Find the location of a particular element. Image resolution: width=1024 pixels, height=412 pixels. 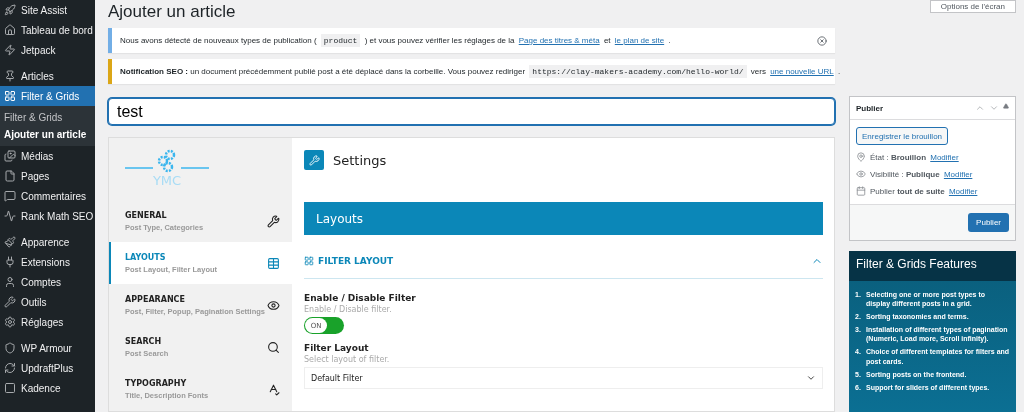

sidebar-item: Rank Math SEO is located at coordinates (47, 216).